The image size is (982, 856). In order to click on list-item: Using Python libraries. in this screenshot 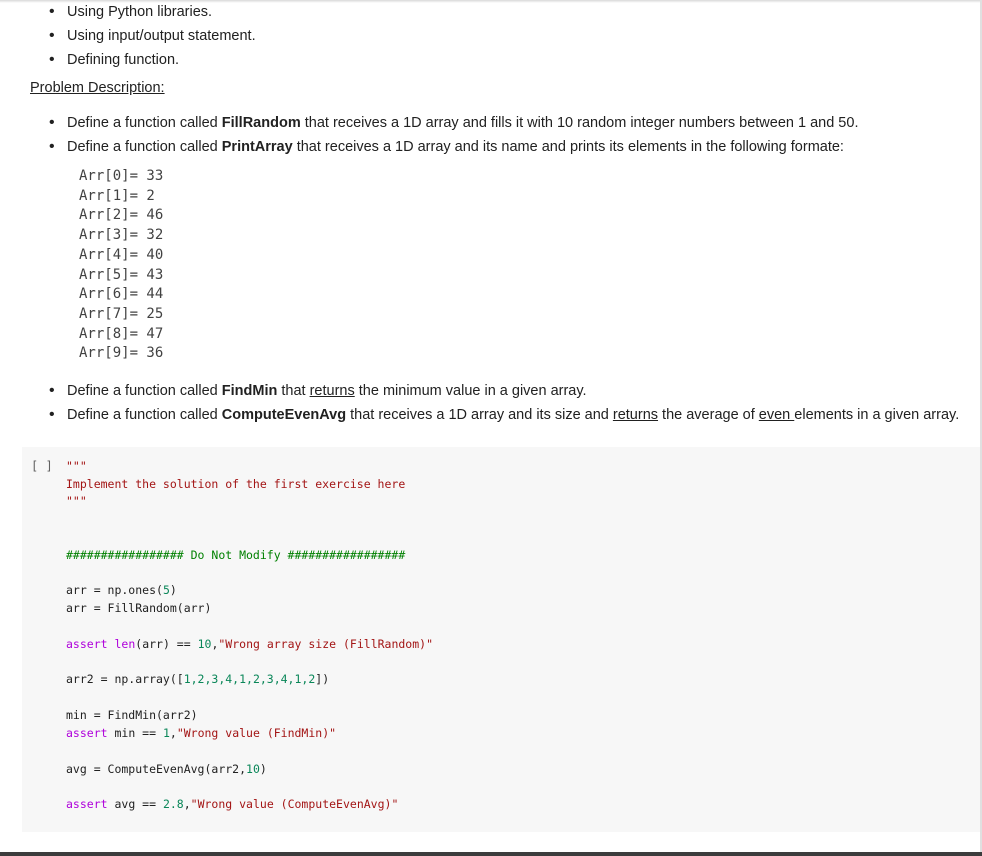, I will do `click(152, 12)`.